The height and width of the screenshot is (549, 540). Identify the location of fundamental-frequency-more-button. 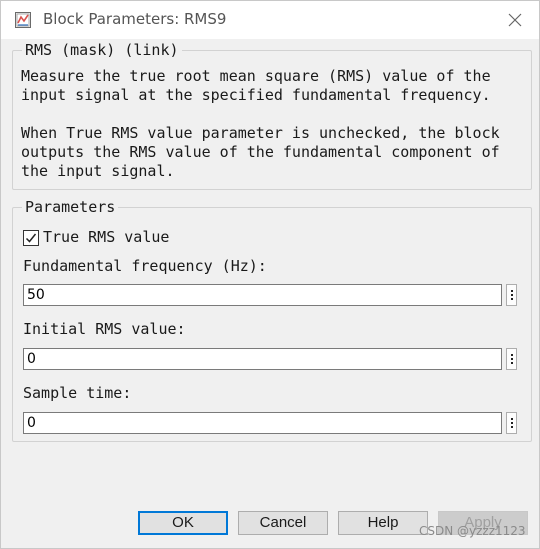
(511, 295).